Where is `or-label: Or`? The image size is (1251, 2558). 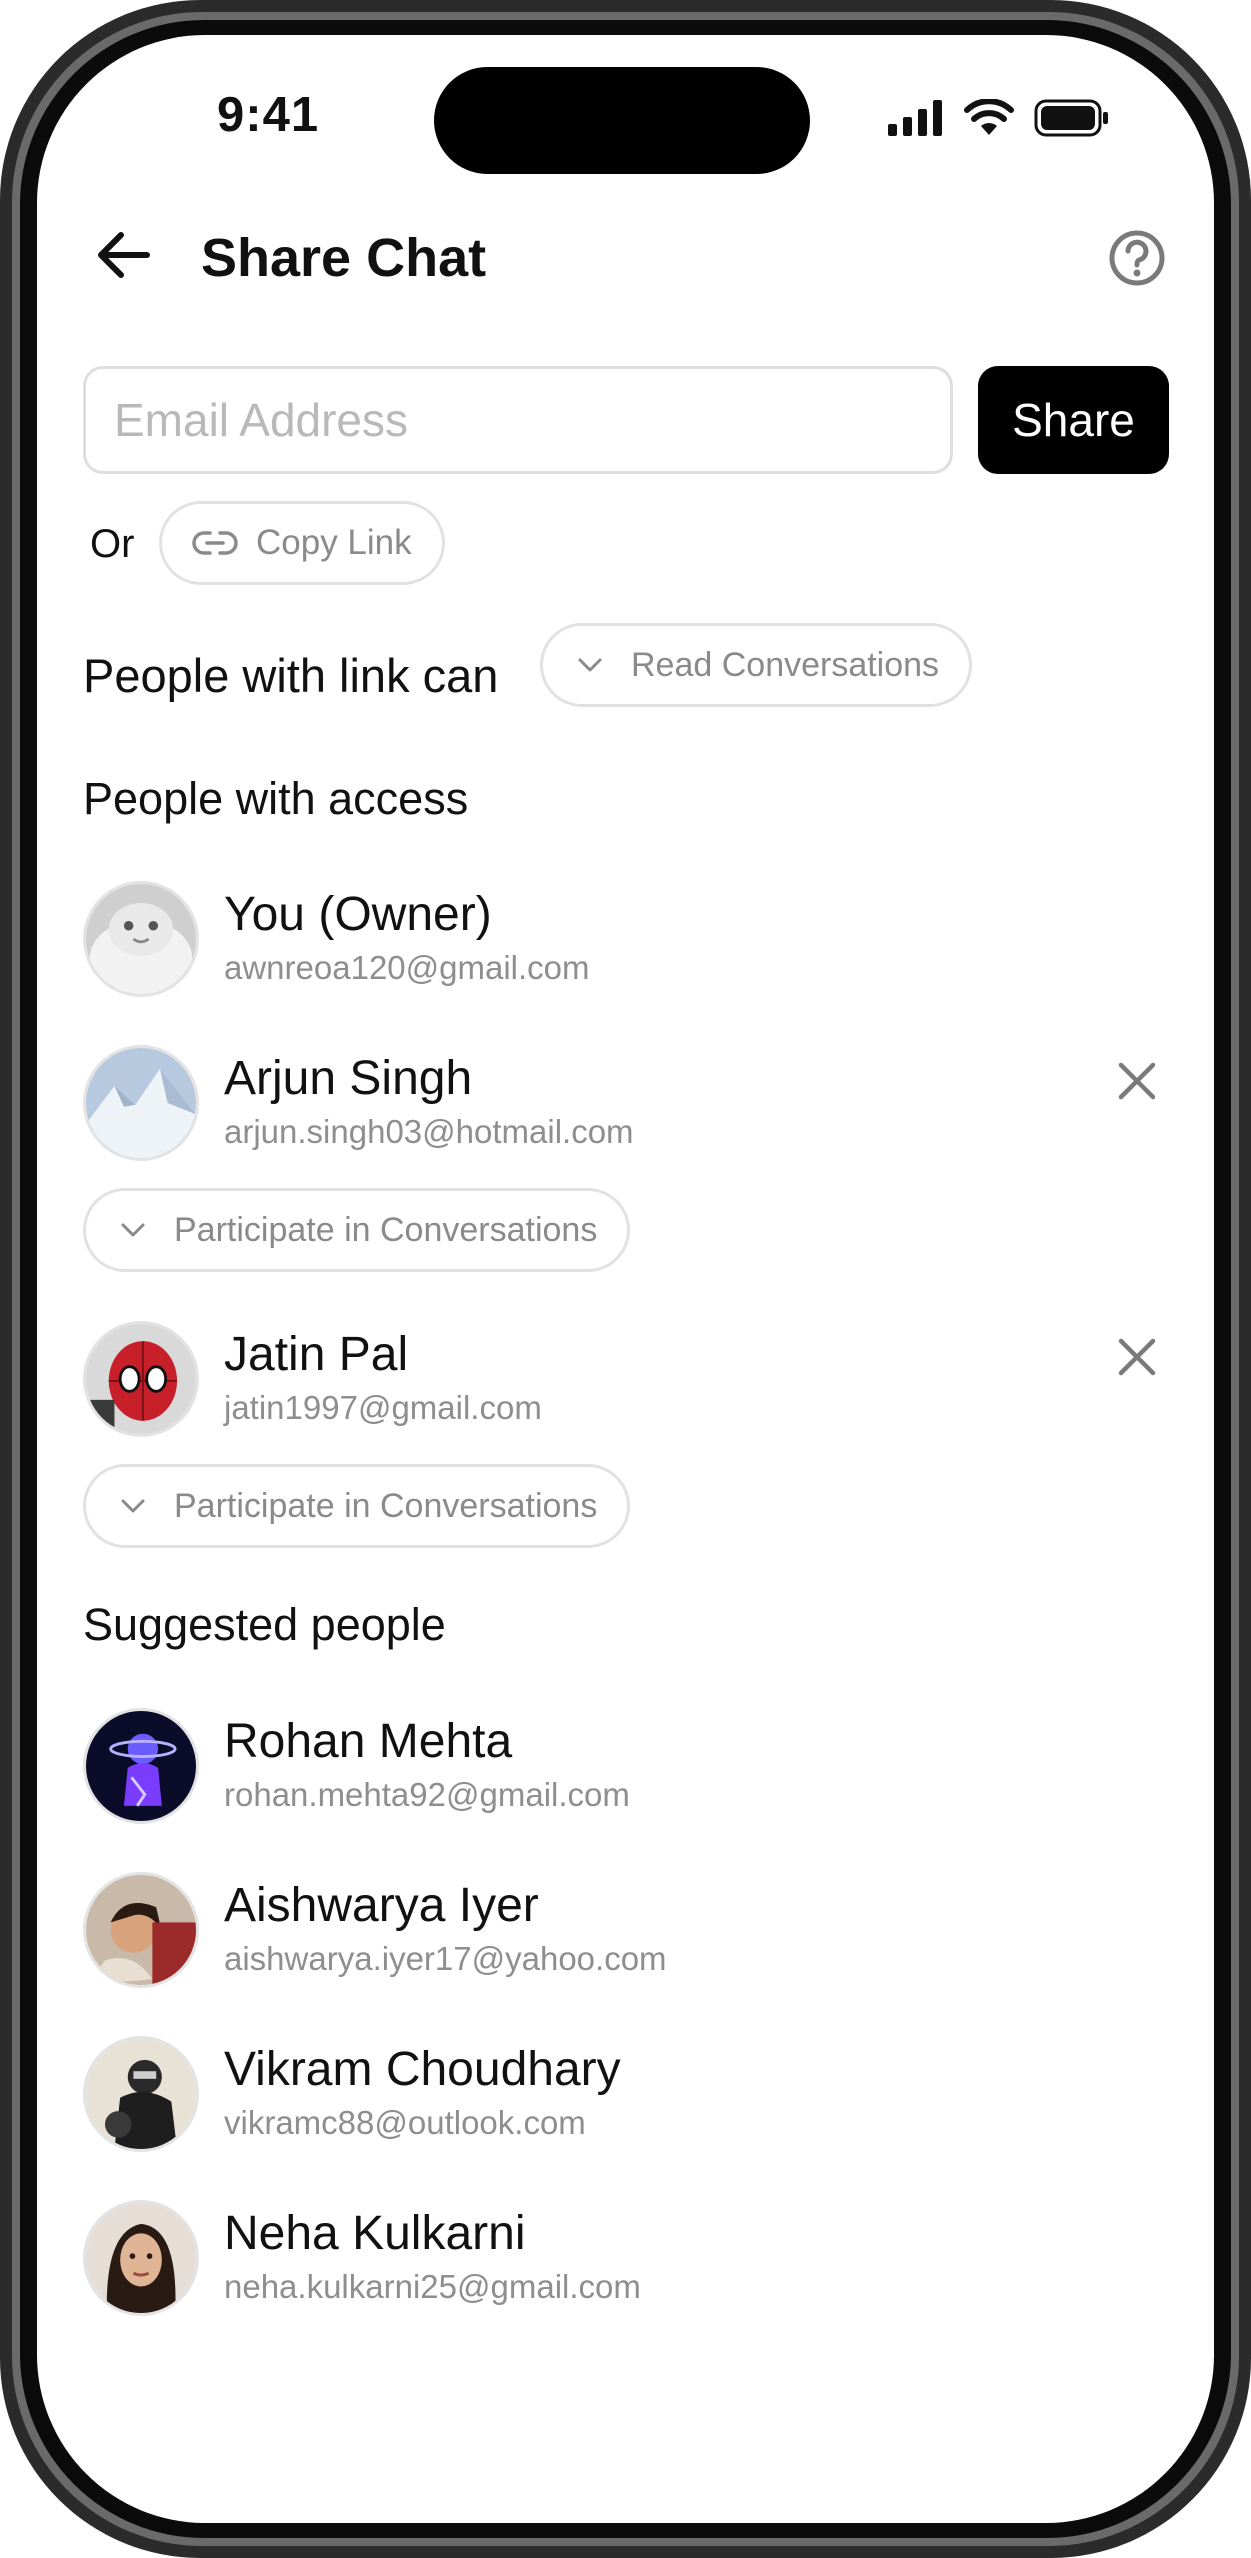
or-label: Or is located at coordinates (112, 544).